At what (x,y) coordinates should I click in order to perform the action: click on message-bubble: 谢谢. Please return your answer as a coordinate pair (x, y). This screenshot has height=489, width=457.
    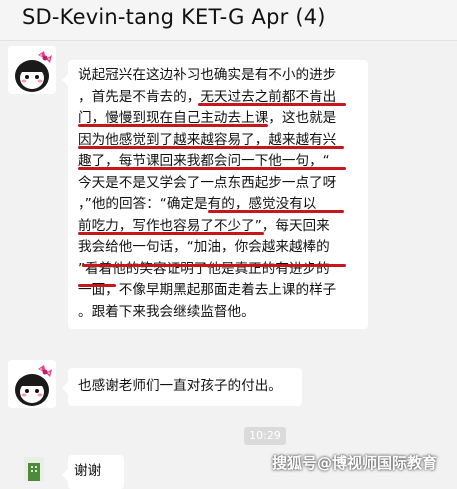
    Looking at the image, I should click on (93, 472).